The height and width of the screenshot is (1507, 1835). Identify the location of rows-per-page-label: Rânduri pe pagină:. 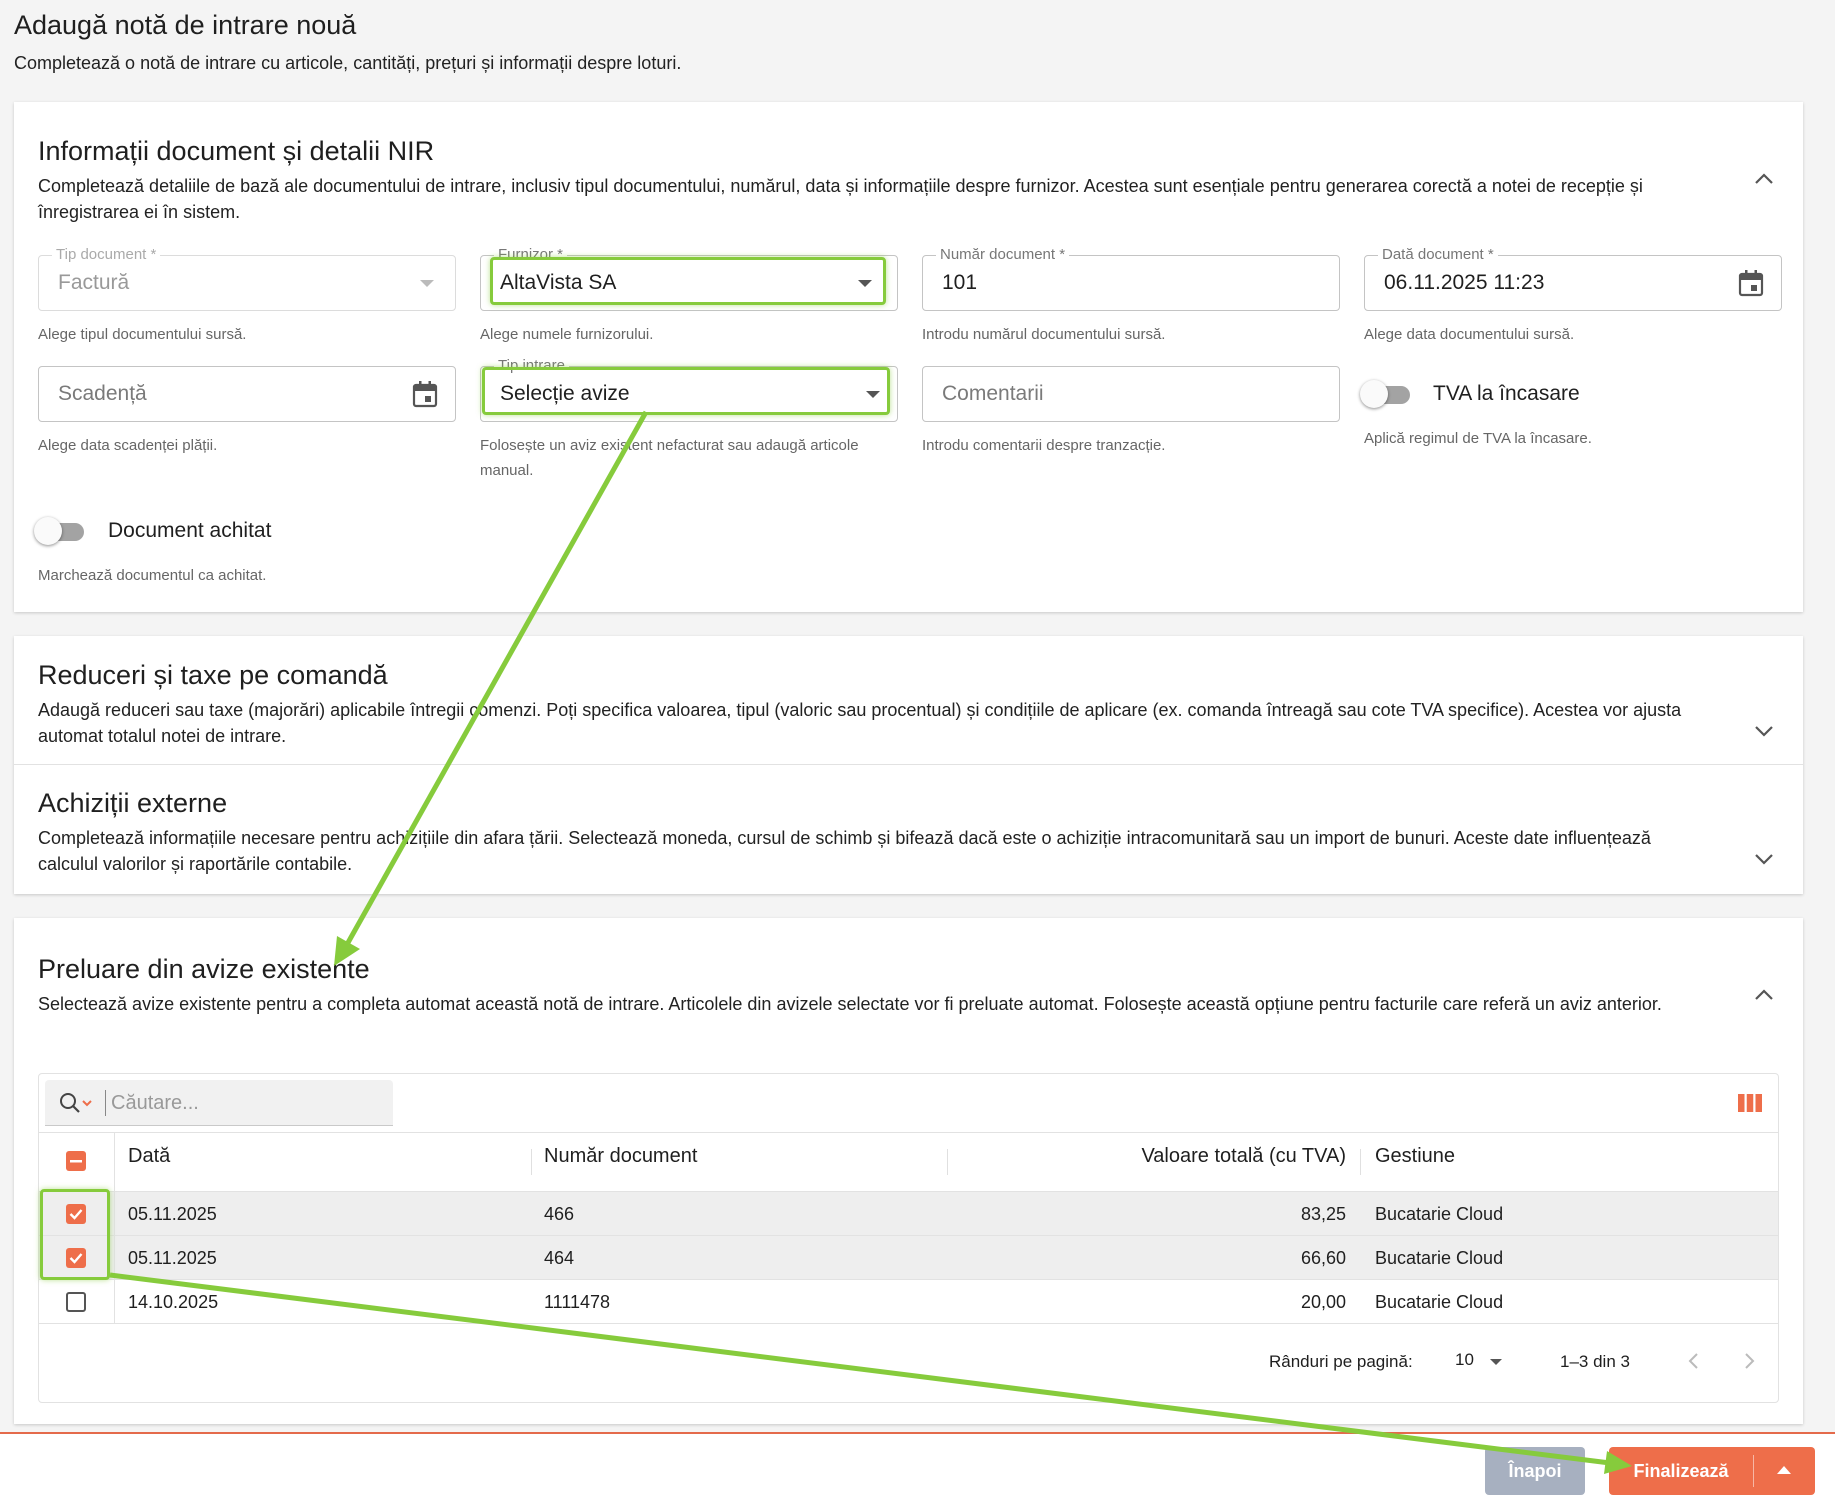
(1341, 1361).